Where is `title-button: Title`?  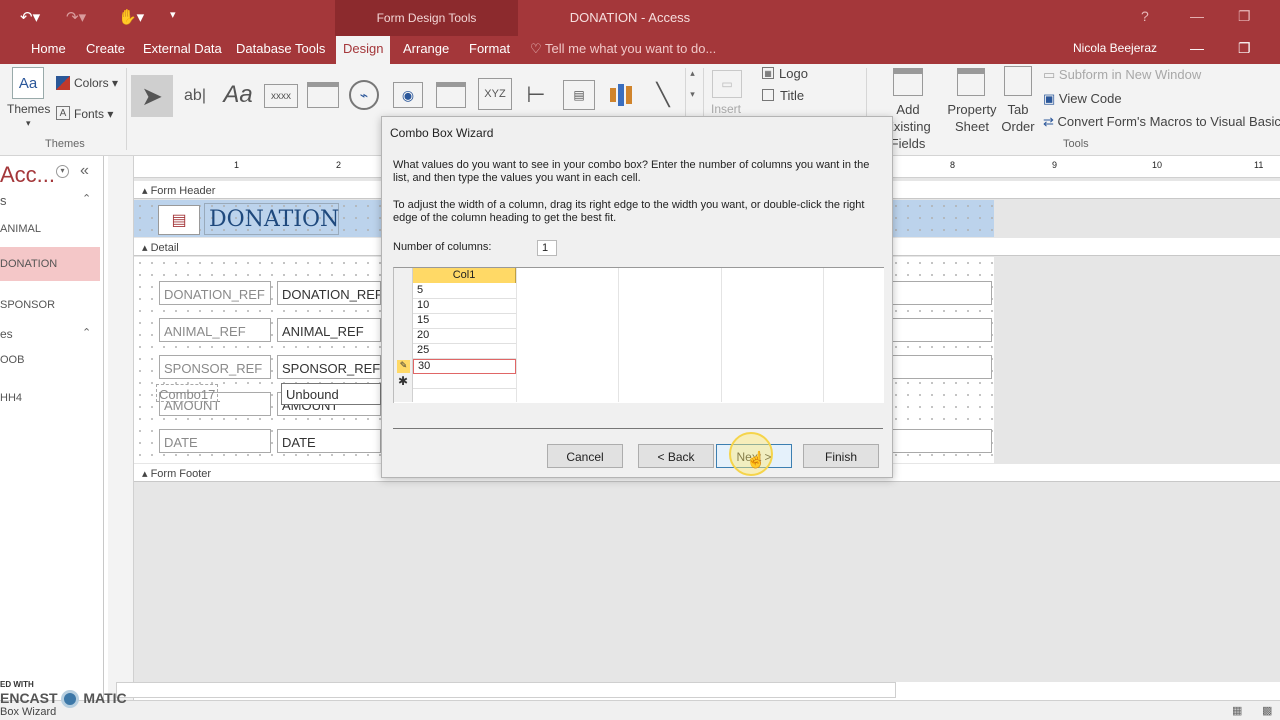 title-button: Title is located at coordinates (792, 95).